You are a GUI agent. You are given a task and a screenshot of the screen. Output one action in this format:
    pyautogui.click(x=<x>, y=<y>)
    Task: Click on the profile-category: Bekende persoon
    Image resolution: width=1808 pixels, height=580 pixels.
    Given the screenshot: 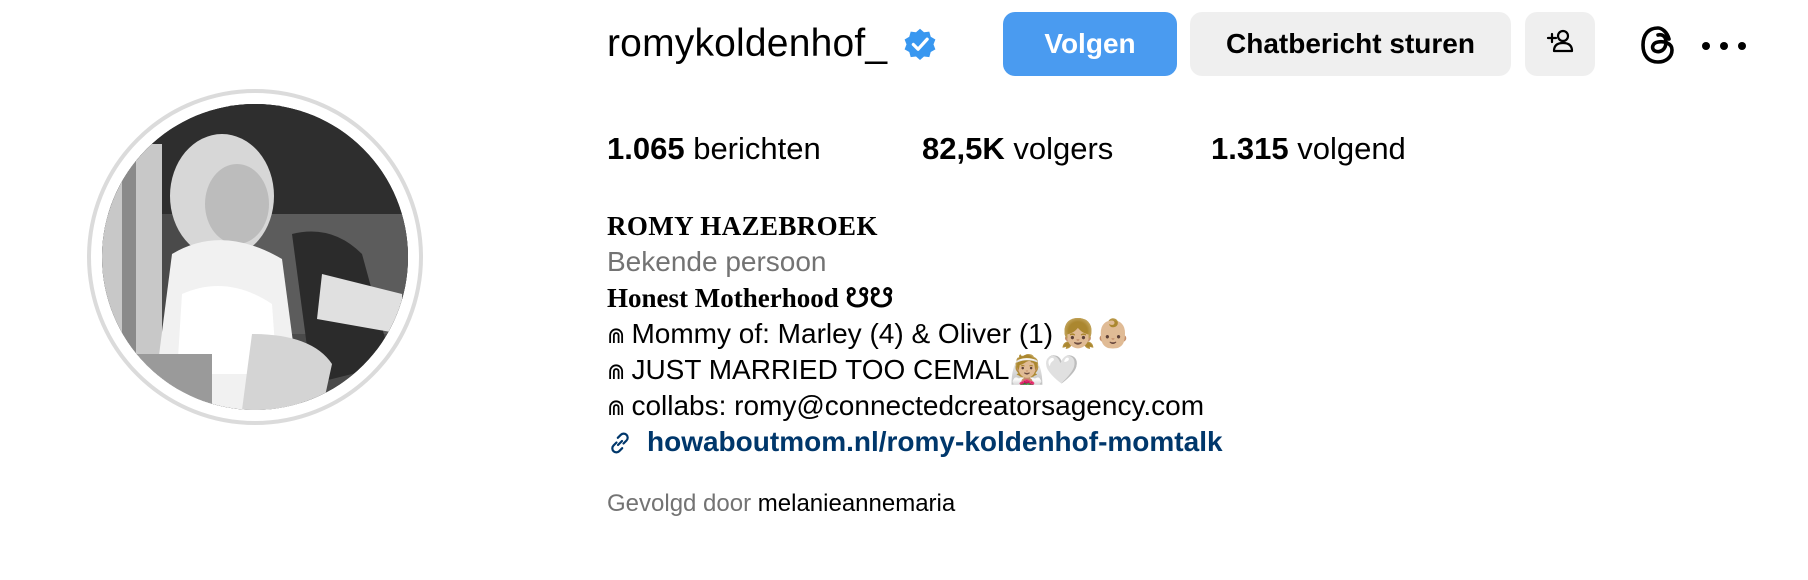 What is the action you would take?
    pyautogui.click(x=717, y=261)
    